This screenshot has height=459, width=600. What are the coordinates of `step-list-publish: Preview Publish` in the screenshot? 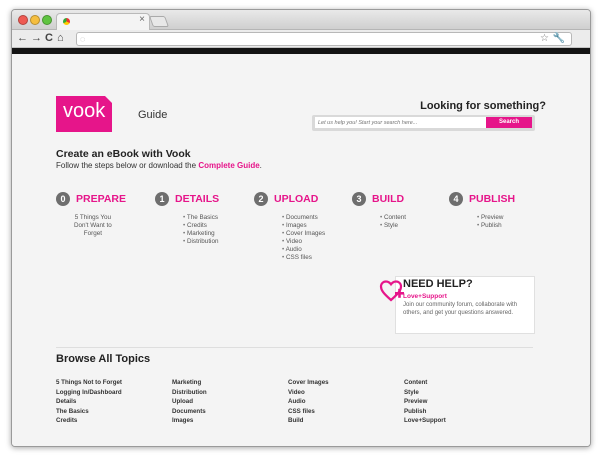 It's located at (490, 222).